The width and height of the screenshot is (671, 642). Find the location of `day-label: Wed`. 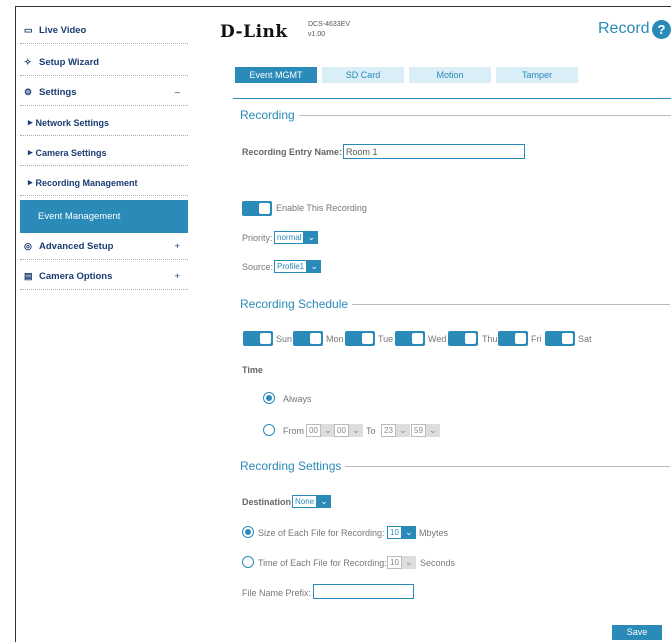

day-label: Wed is located at coordinates (437, 339).